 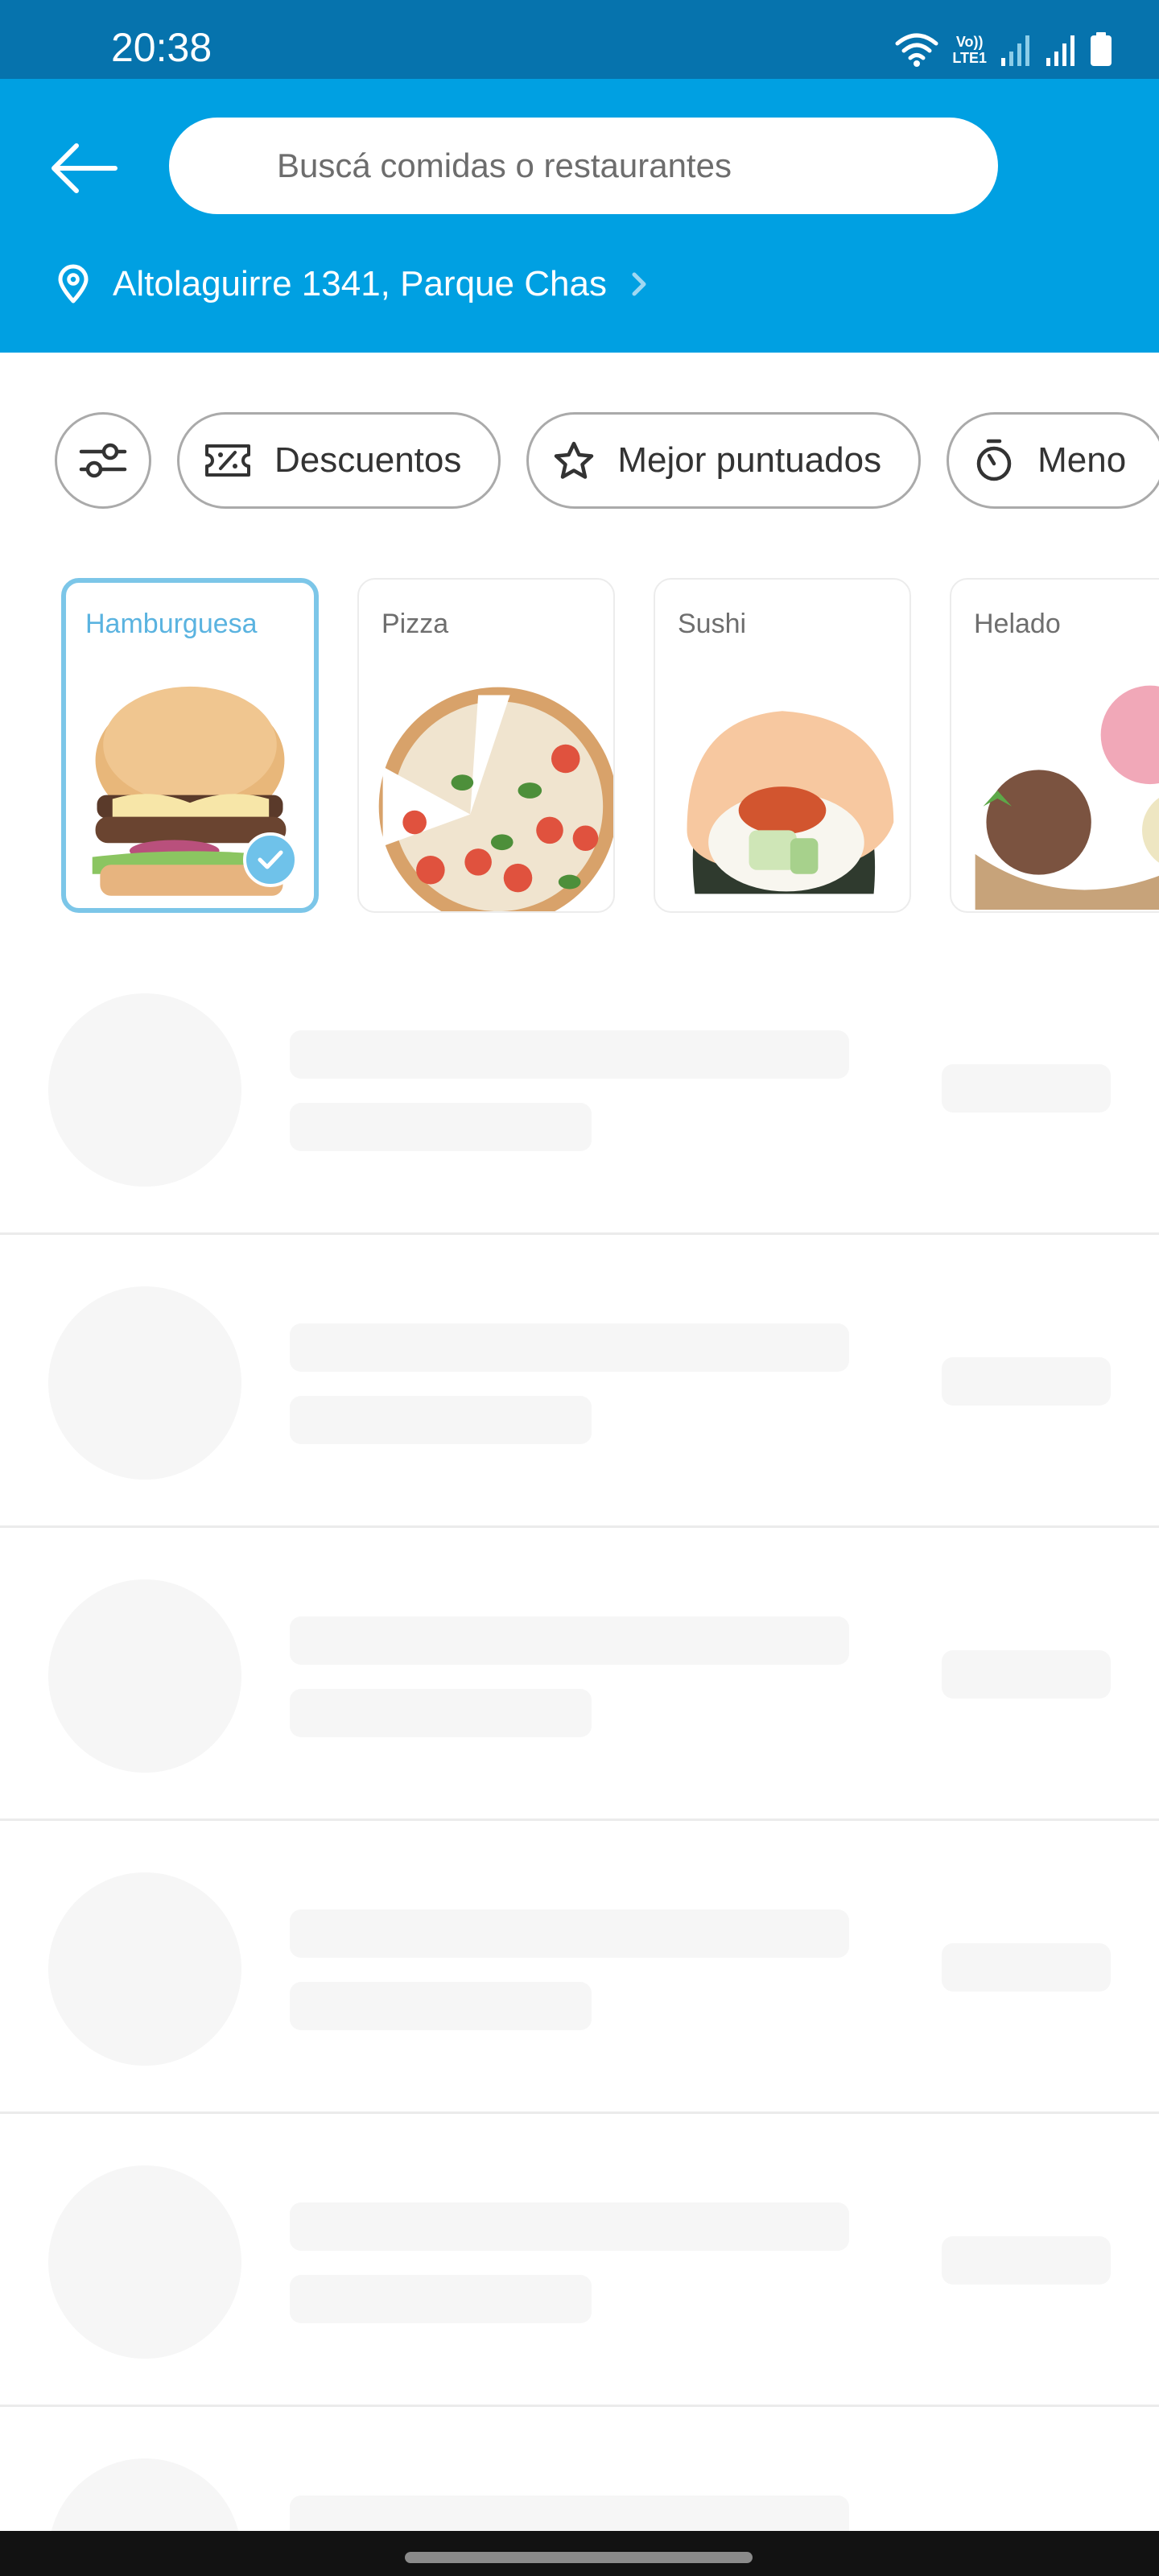 I want to click on status-time: 20:38, so click(x=161, y=47).